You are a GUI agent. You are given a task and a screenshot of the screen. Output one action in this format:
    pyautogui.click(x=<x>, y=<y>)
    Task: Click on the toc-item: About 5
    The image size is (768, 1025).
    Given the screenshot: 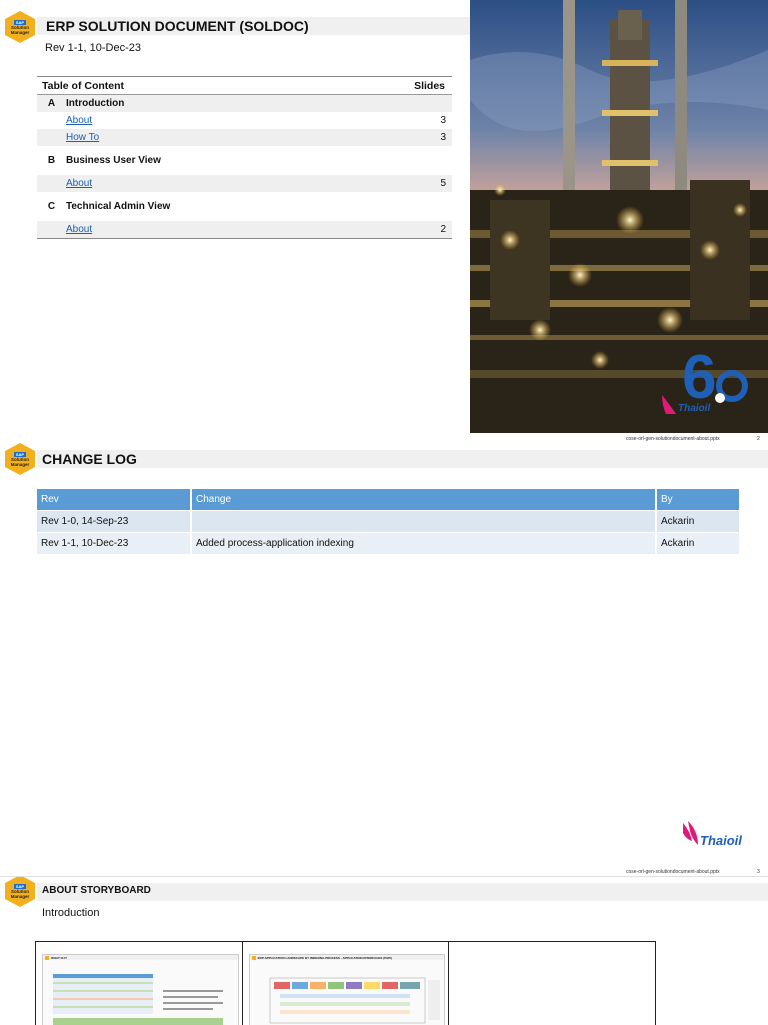 What is the action you would take?
    pyautogui.click(x=244, y=183)
    